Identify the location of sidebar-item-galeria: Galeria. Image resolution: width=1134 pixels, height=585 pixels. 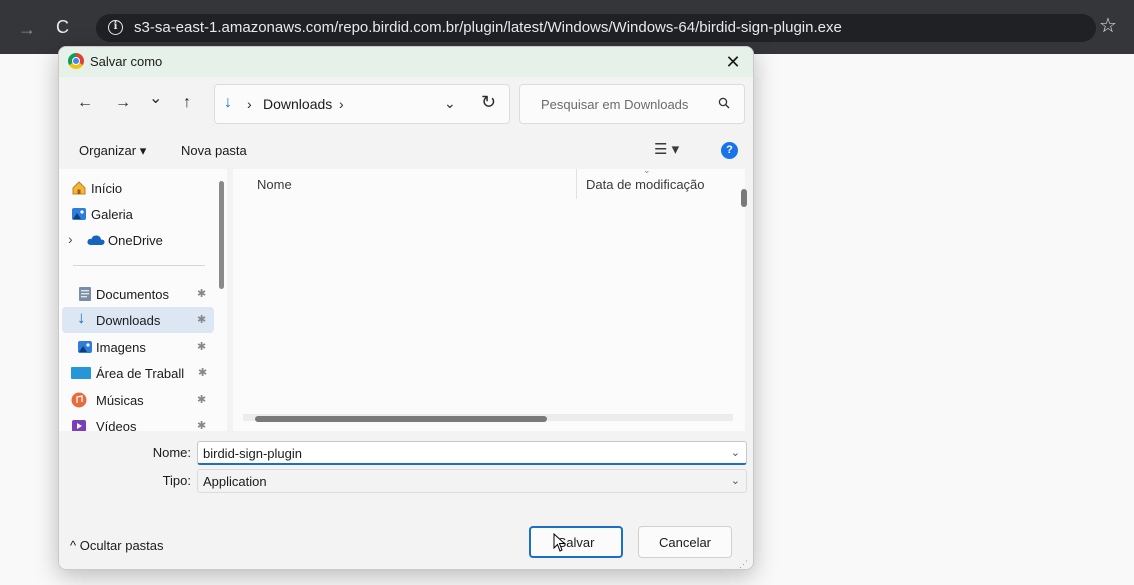
(134, 214).